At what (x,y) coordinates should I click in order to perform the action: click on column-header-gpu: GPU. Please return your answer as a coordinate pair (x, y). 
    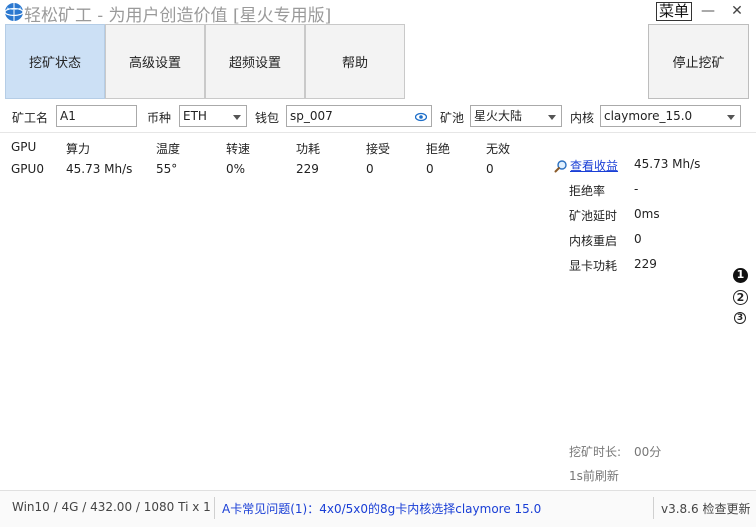
    Looking at the image, I should click on (24, 147).